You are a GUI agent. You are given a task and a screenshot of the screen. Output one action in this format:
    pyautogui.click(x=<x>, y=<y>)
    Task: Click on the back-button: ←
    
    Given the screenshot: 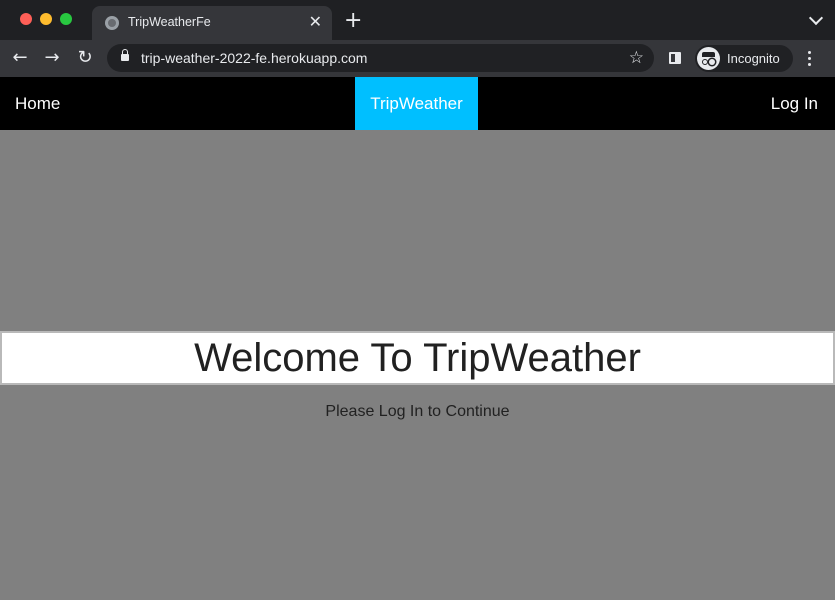 What is the action you would take?
    pyautogui.click(x=20, y=58)
    